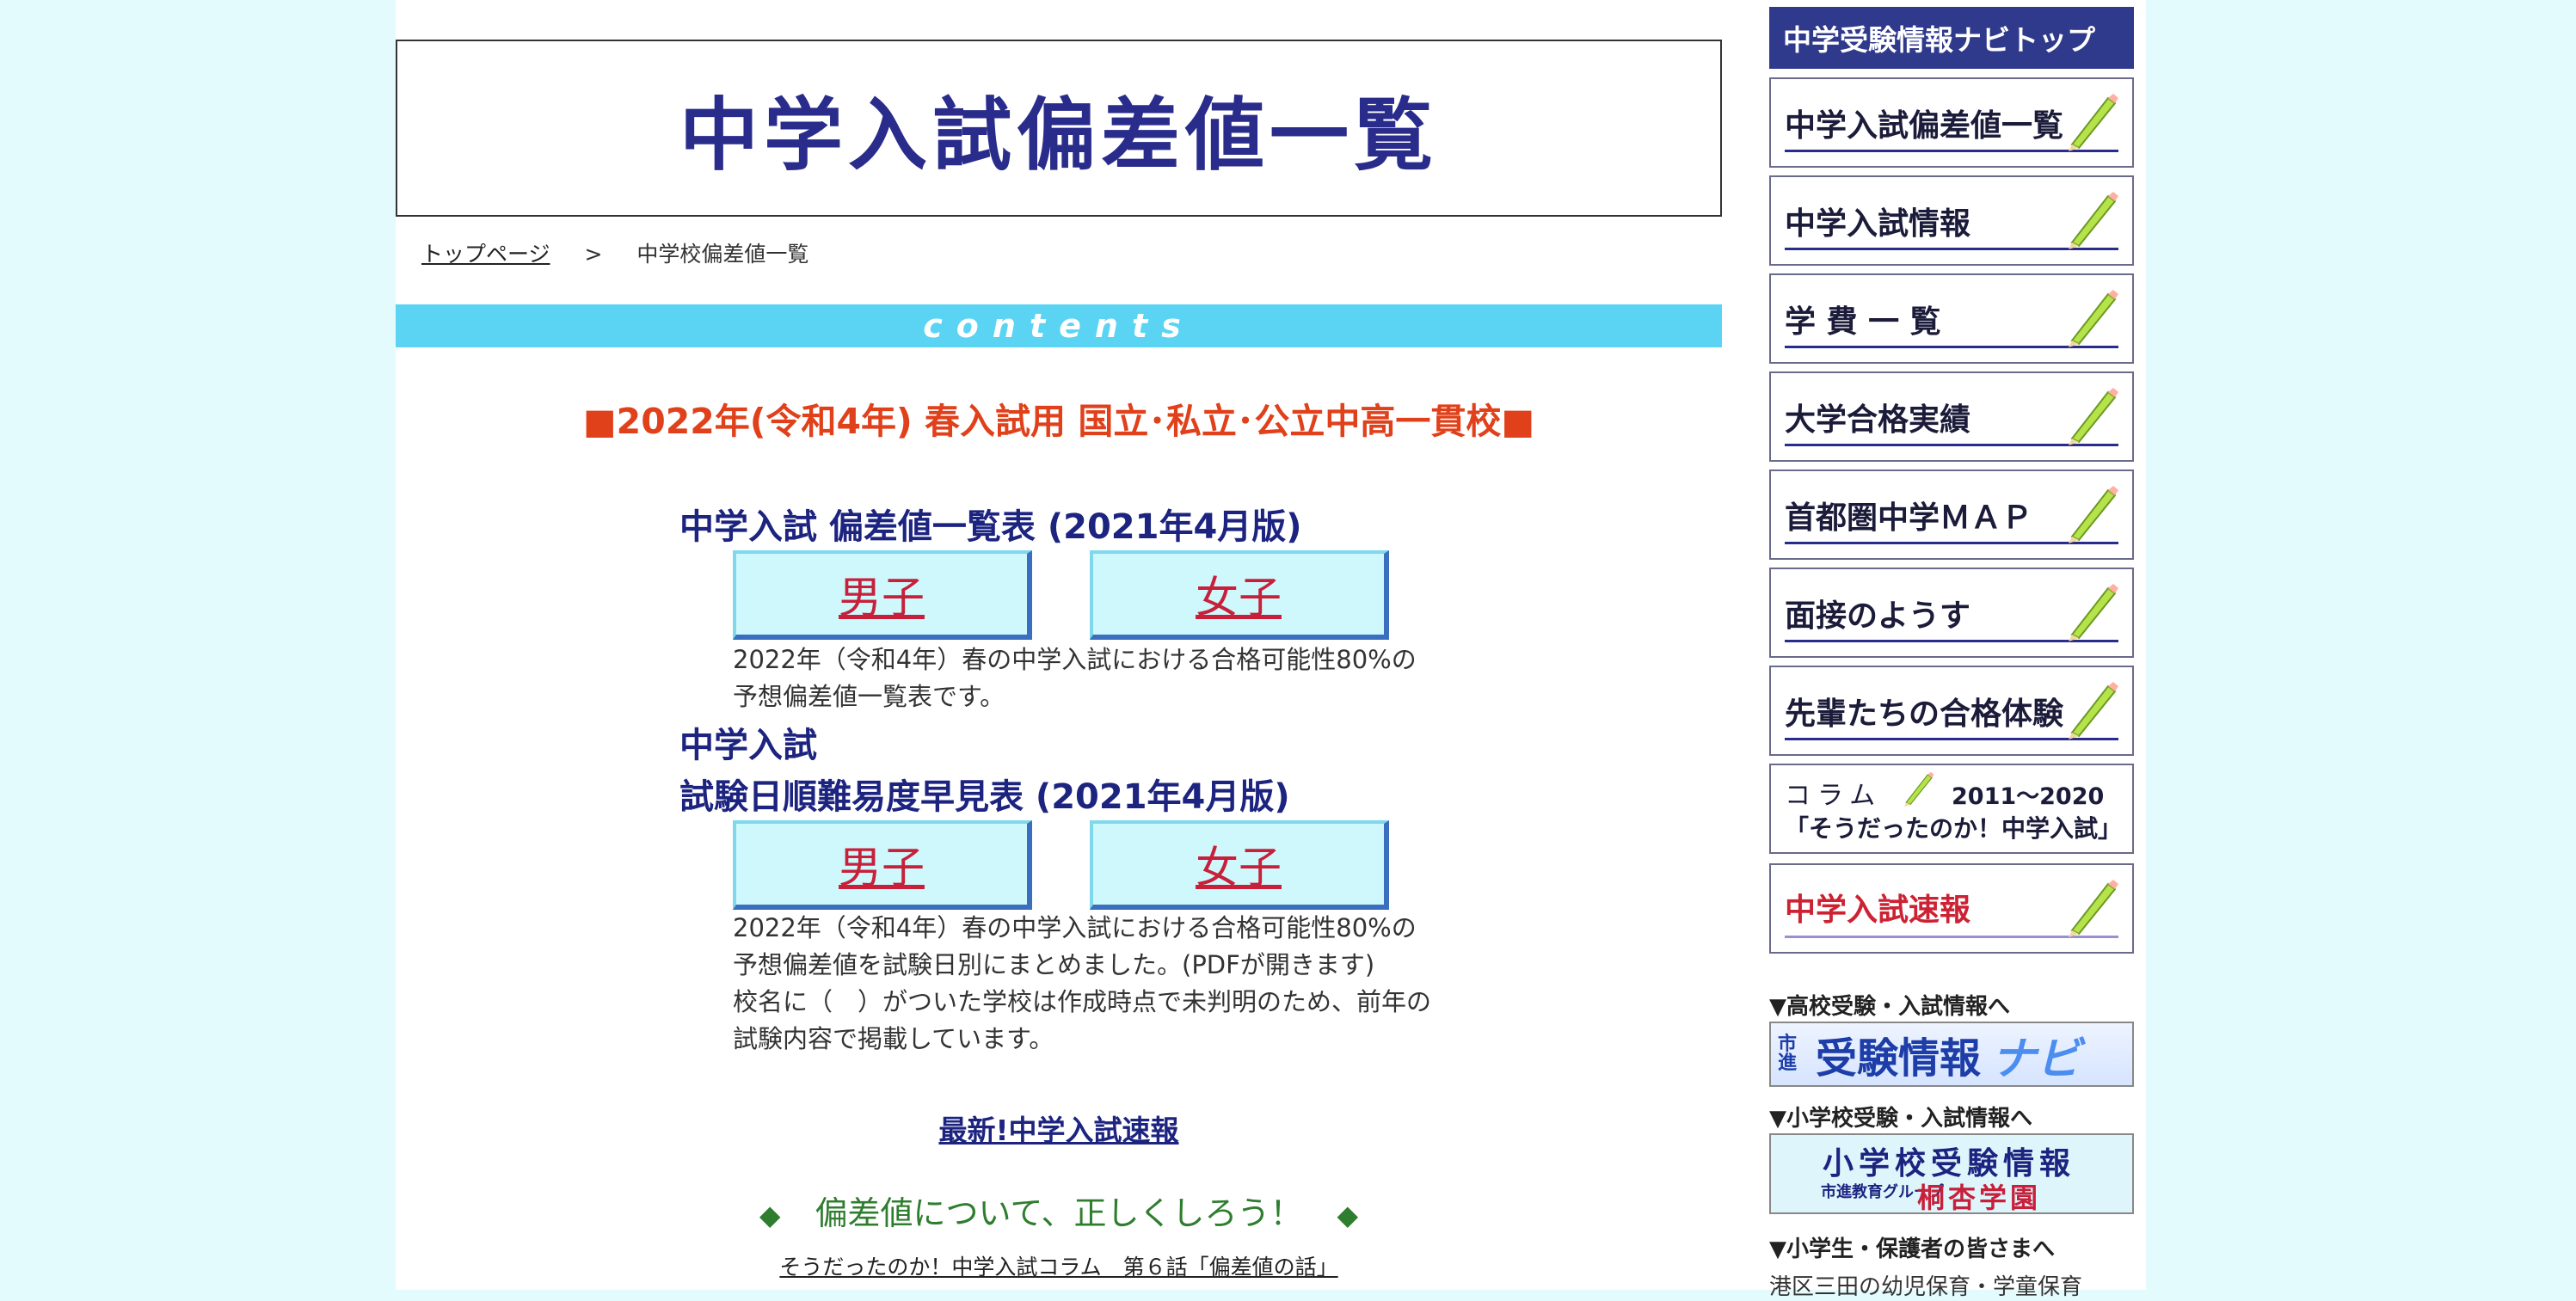 The image size is (2576, 1301). I want to click on parent-service-link: 港区三田の幼児保育・学童保育, so click(1925, 1285).